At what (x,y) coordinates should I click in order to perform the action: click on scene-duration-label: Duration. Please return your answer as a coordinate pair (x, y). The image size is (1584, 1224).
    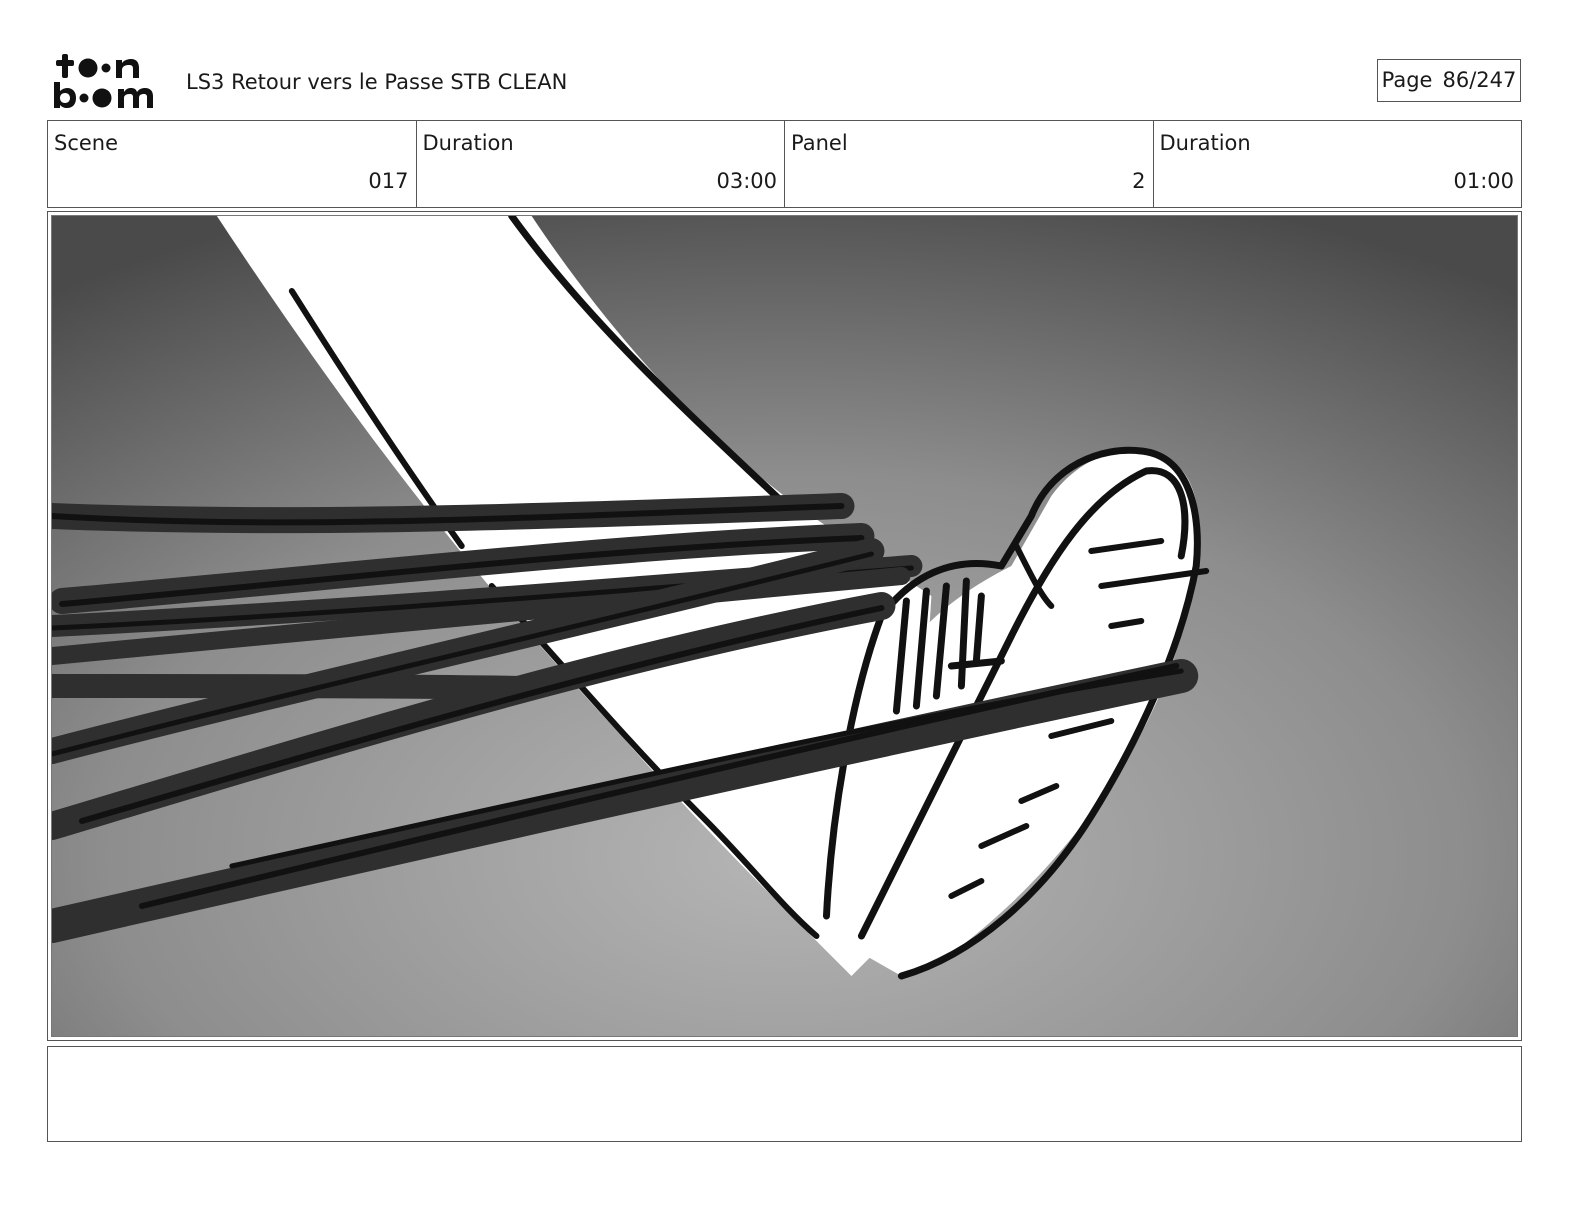
    Looking at the image, I should click on (468, 143).